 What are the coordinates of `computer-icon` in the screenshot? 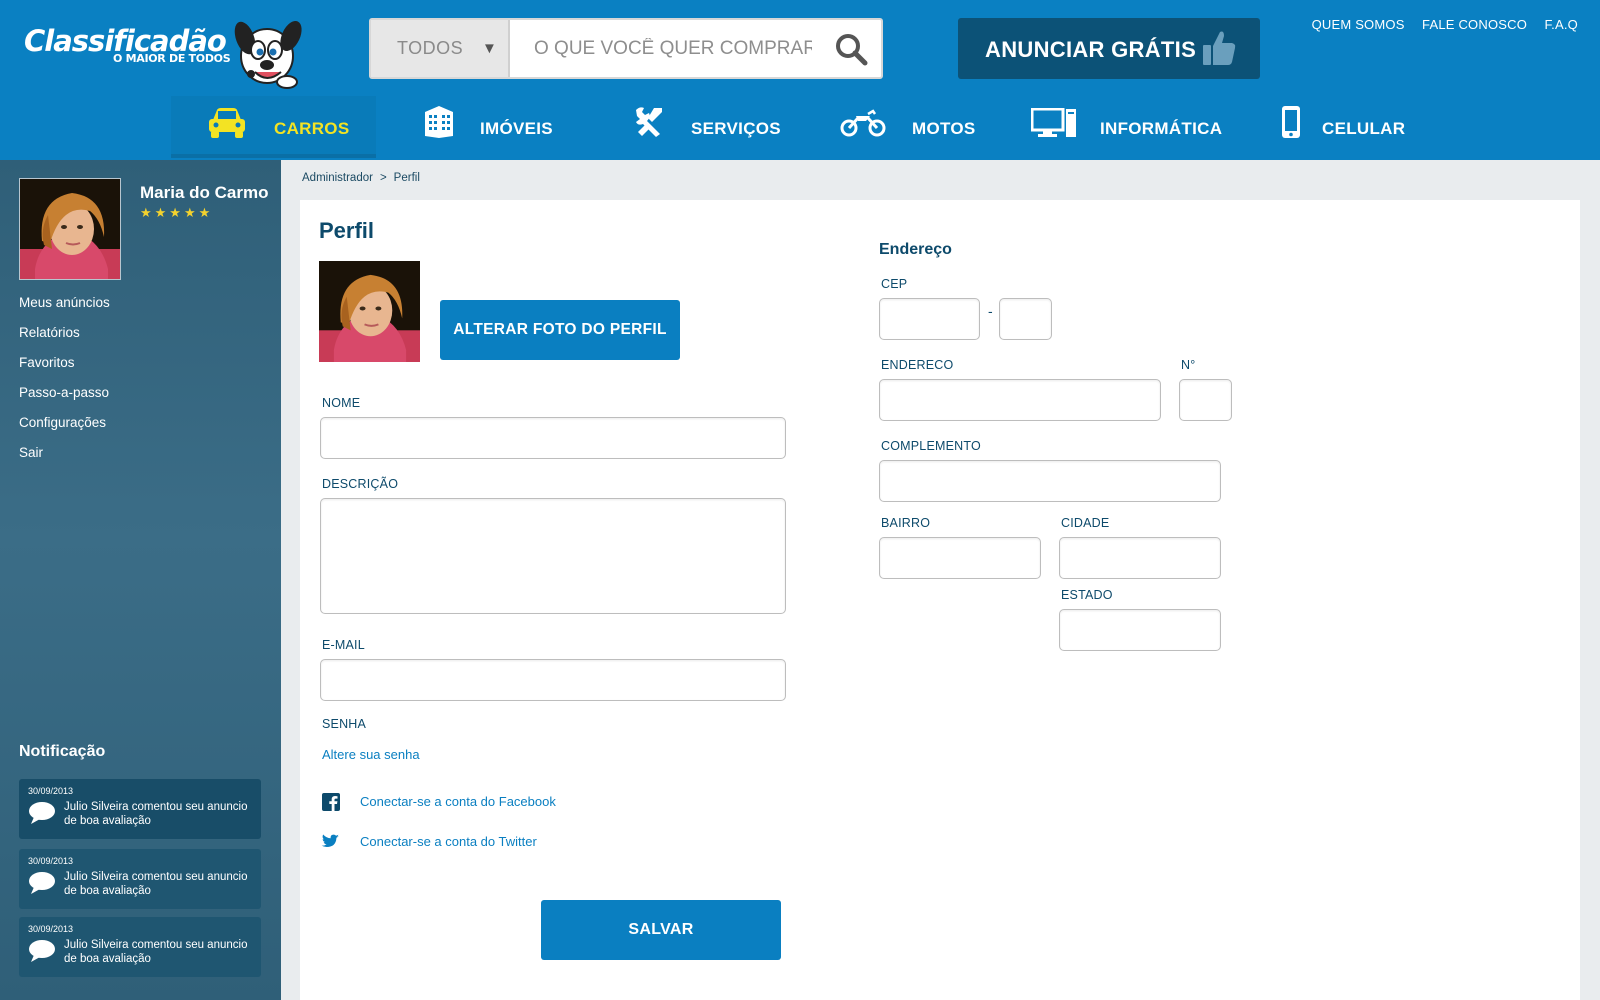 It's located at (1053, 122).